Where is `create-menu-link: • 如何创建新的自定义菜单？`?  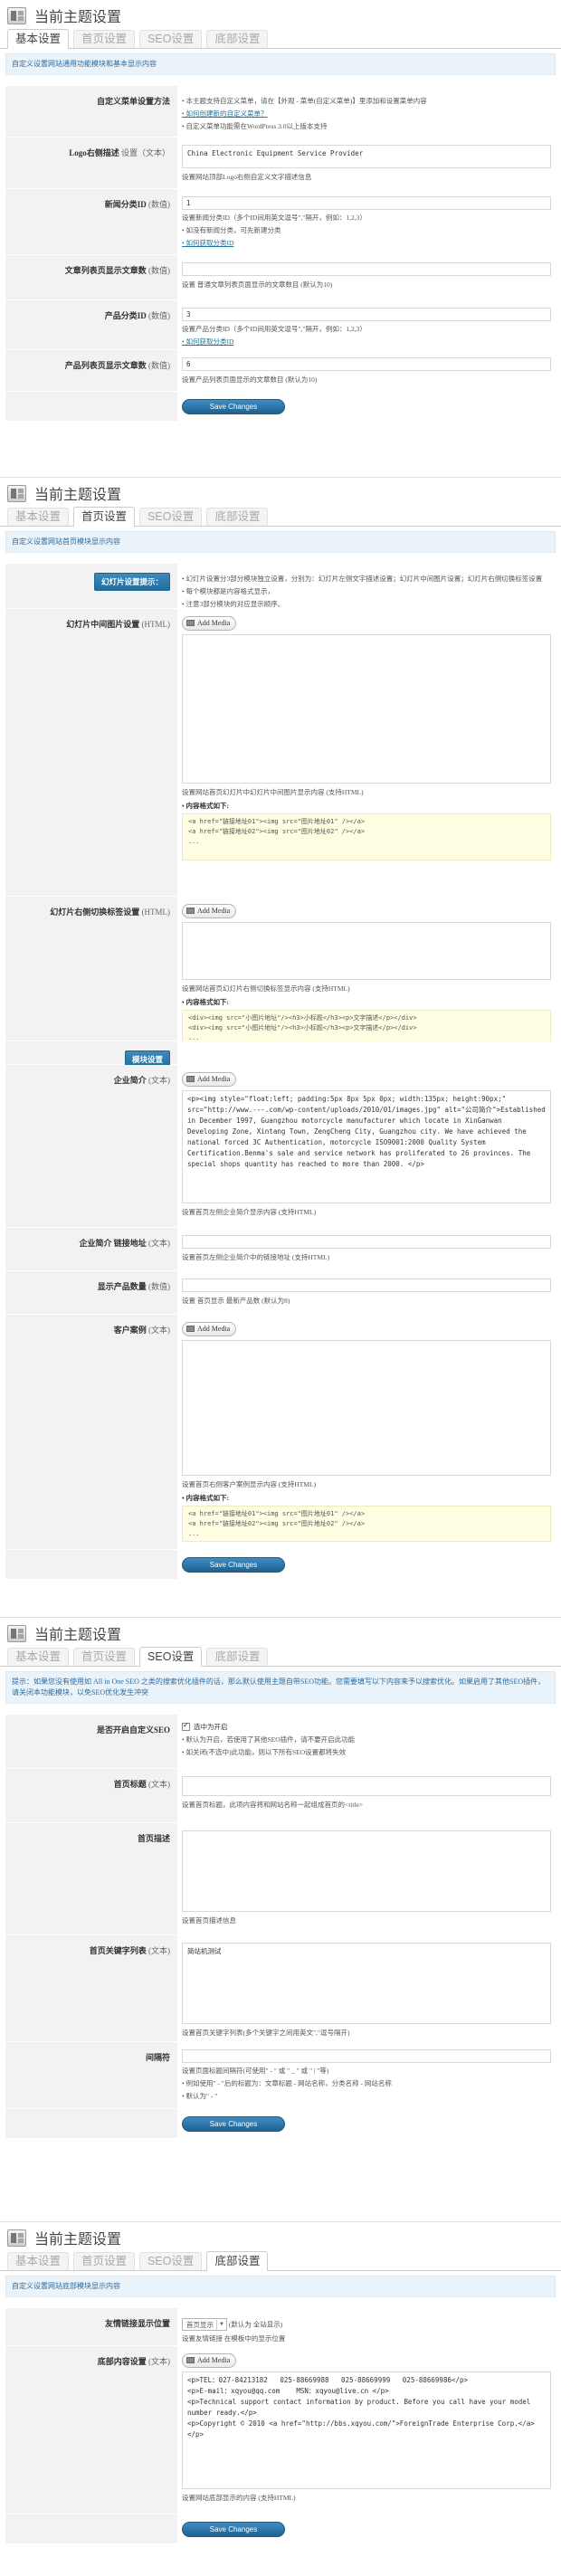 create-menu-link: • 如何创建新的自定义菜单？ is located at coordinates (225, 114).